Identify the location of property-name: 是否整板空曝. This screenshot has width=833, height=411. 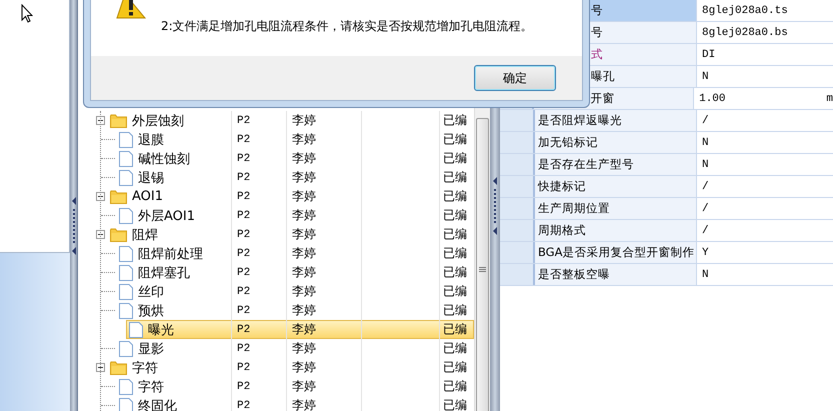
(616, 274).